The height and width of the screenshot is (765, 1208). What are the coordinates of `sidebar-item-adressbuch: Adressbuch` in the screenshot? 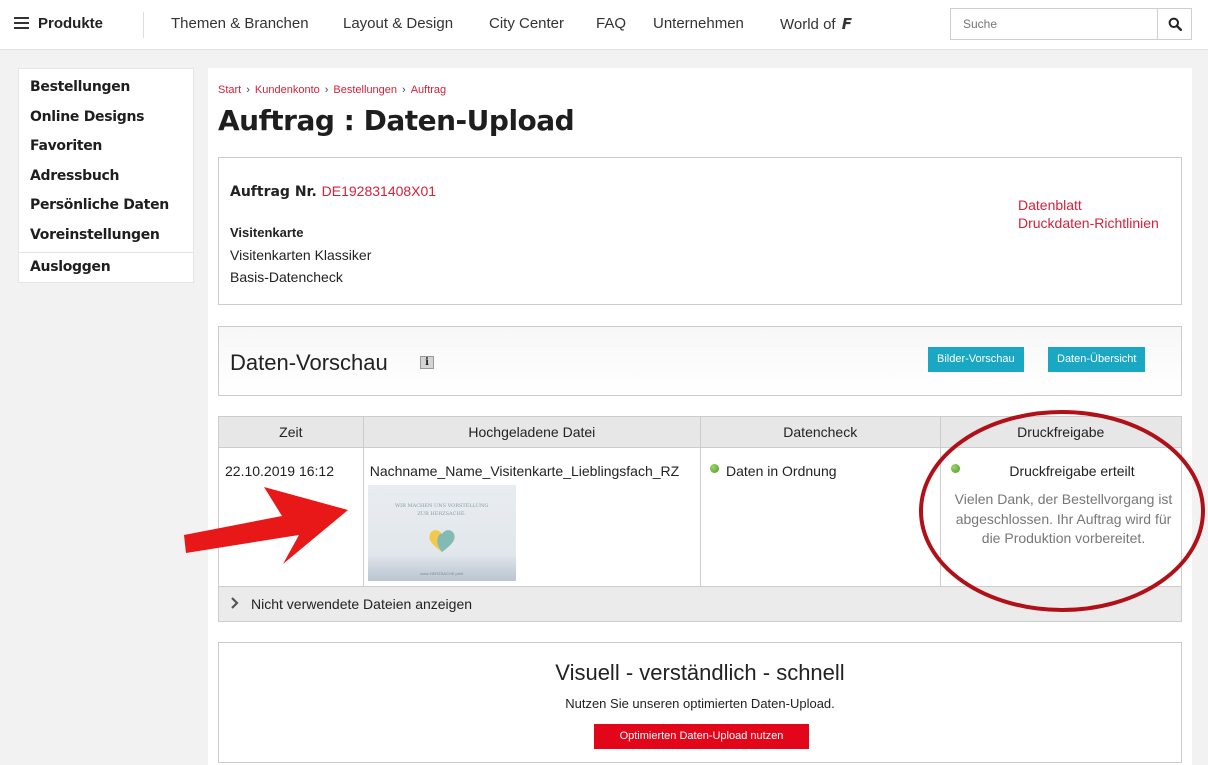 It's located at (106, 177).